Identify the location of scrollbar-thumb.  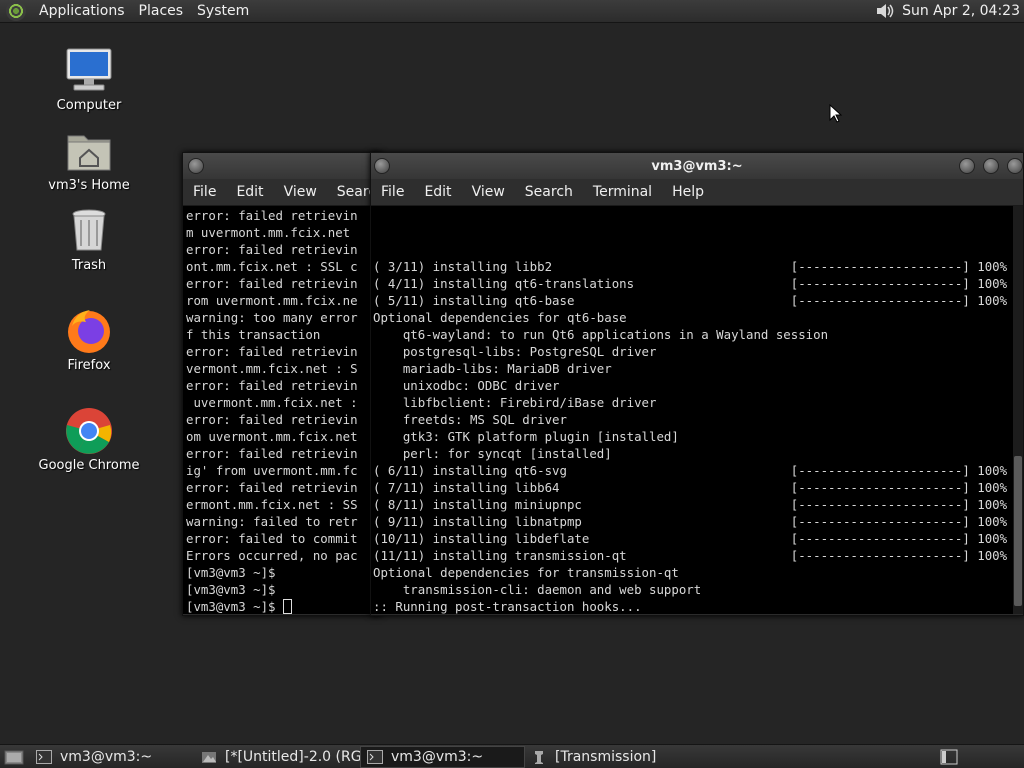
(1018, 531).